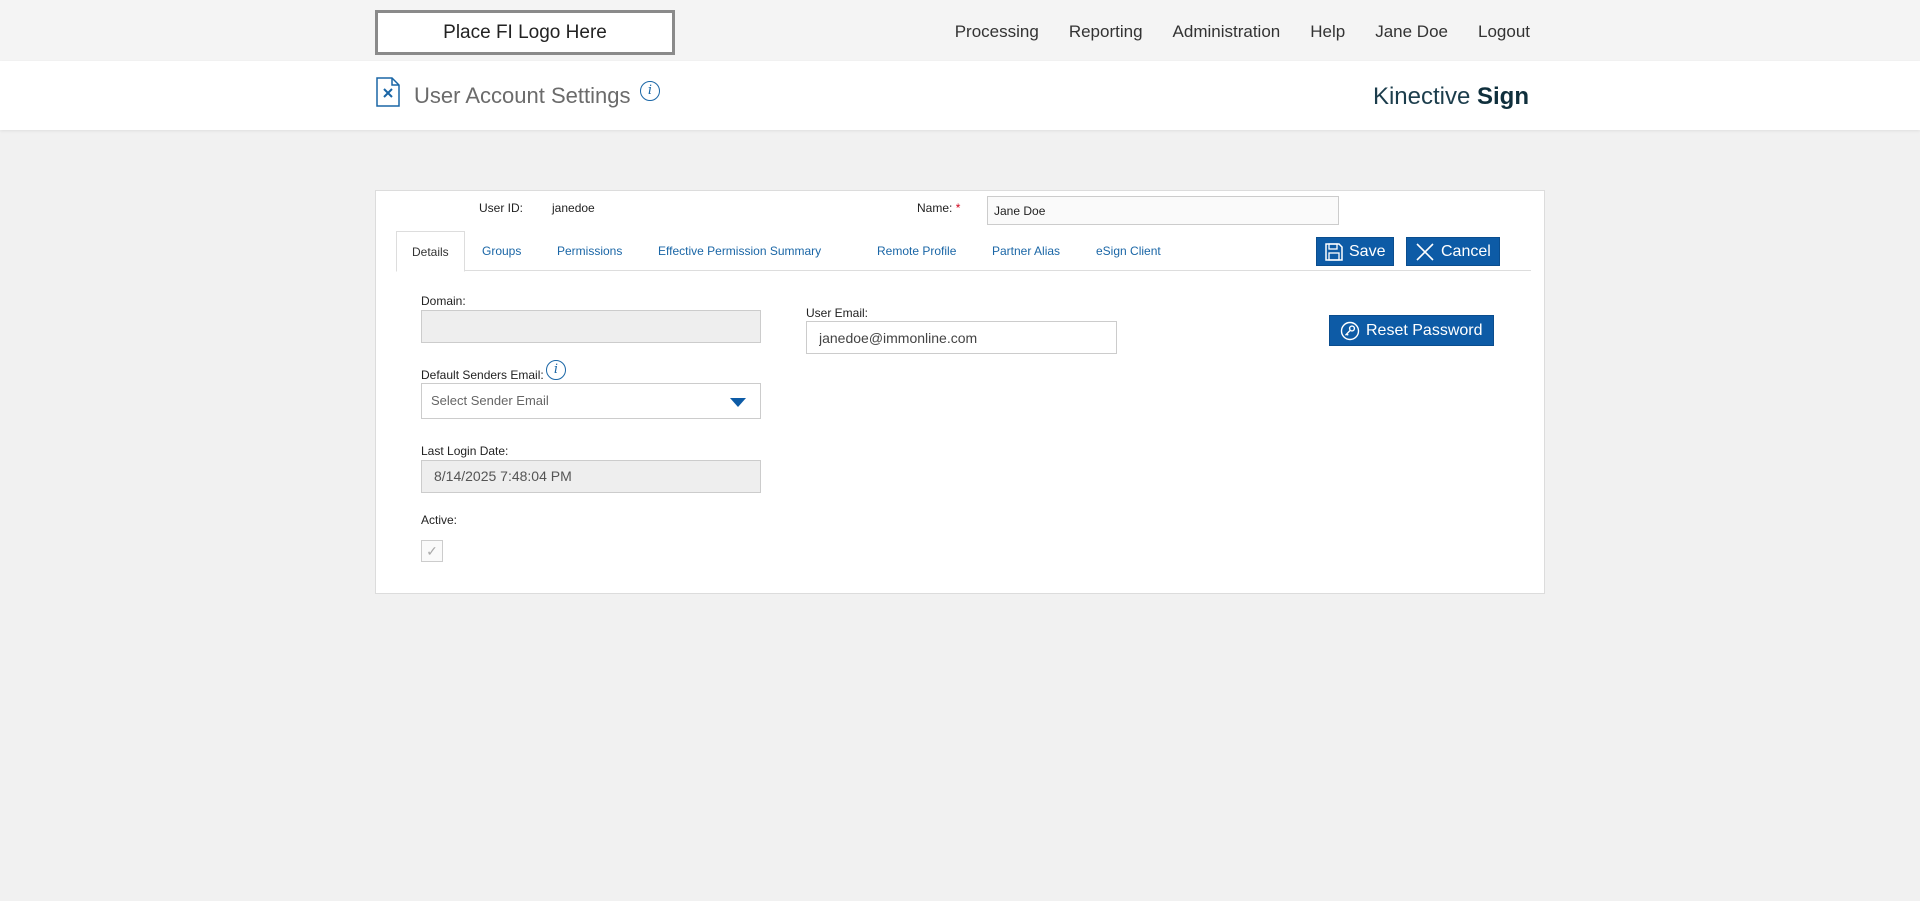 The image size is (1920, 901). I want to click on title-info-icon: i, so click(650, 91).